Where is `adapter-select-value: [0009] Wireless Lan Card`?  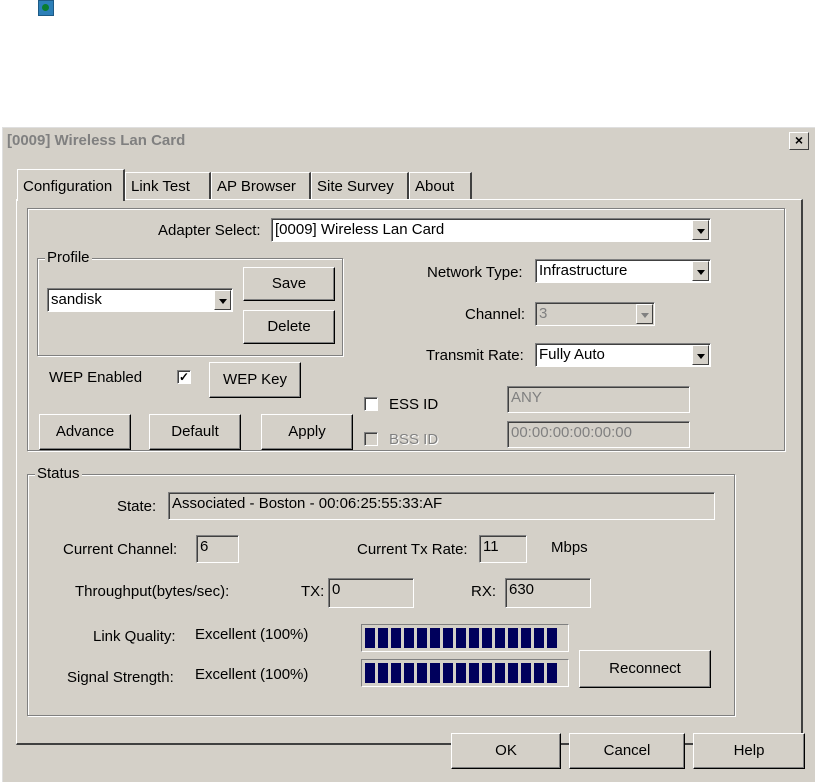
adapter-select-value: [0009] Wireless Lan Card is located at coordinates (360, 229).